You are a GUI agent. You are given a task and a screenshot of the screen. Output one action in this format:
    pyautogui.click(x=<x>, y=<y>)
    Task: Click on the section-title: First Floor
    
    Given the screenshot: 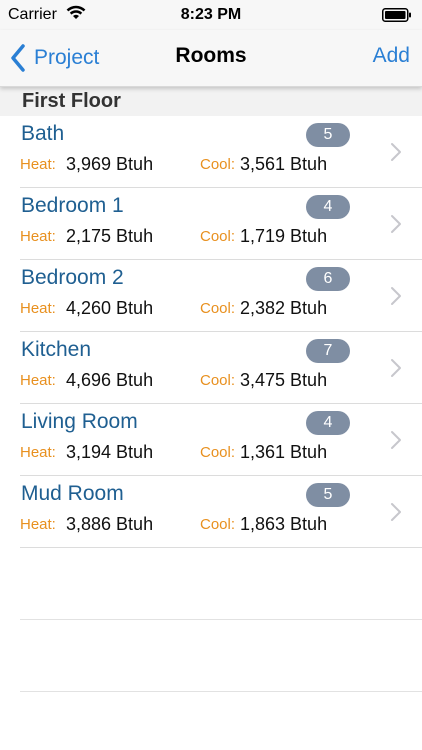 What is the action you would take?
    pyautogui.click(x=71, y=101)
    